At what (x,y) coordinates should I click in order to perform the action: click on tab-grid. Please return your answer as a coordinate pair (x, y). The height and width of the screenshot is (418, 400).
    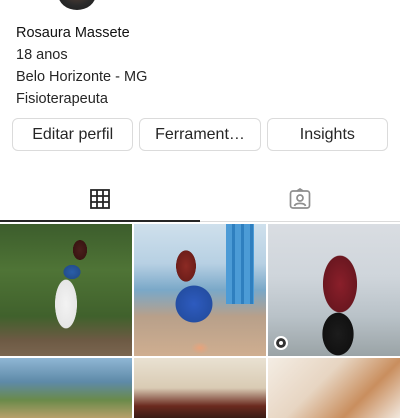
    Looking at the image, I should click on (100, 201).